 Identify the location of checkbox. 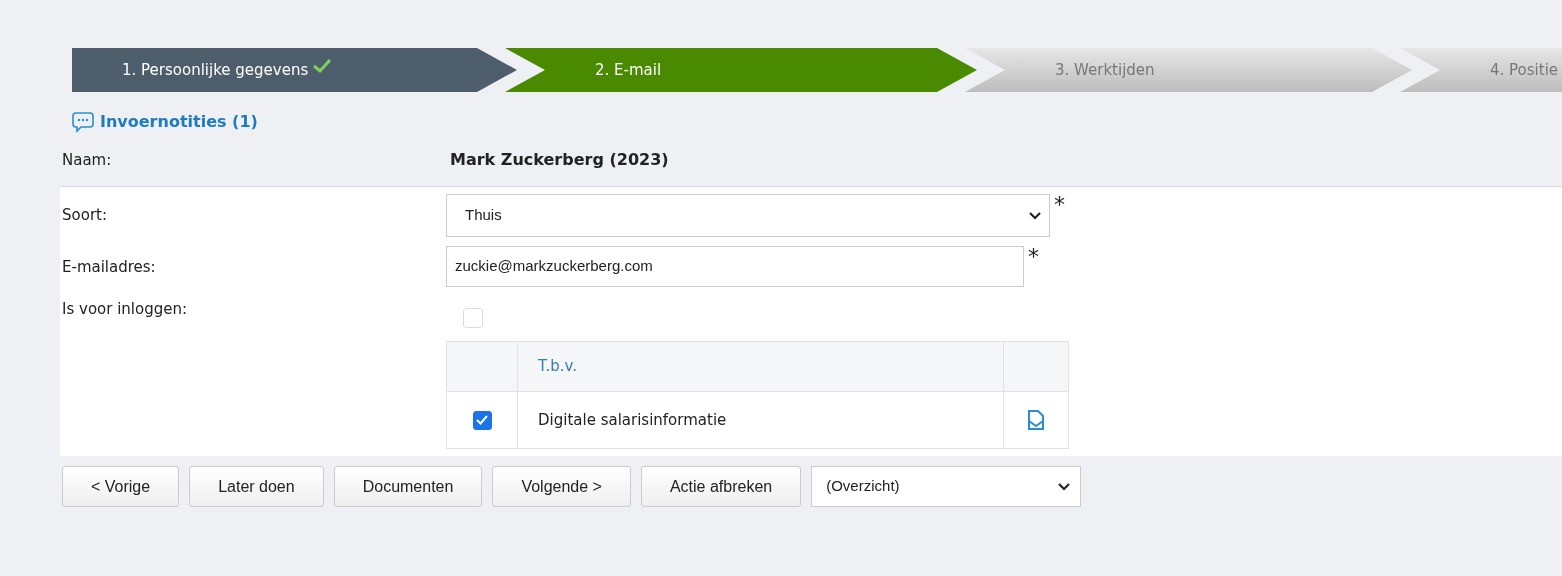
(482, 420).